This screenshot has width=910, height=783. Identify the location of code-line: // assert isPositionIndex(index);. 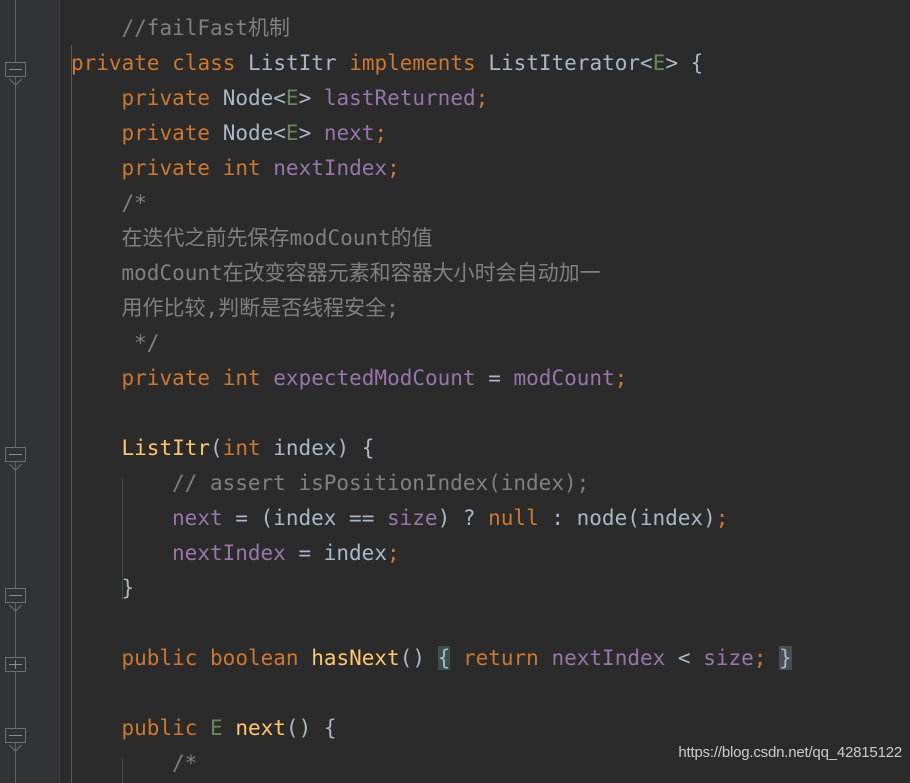
(485, 483).